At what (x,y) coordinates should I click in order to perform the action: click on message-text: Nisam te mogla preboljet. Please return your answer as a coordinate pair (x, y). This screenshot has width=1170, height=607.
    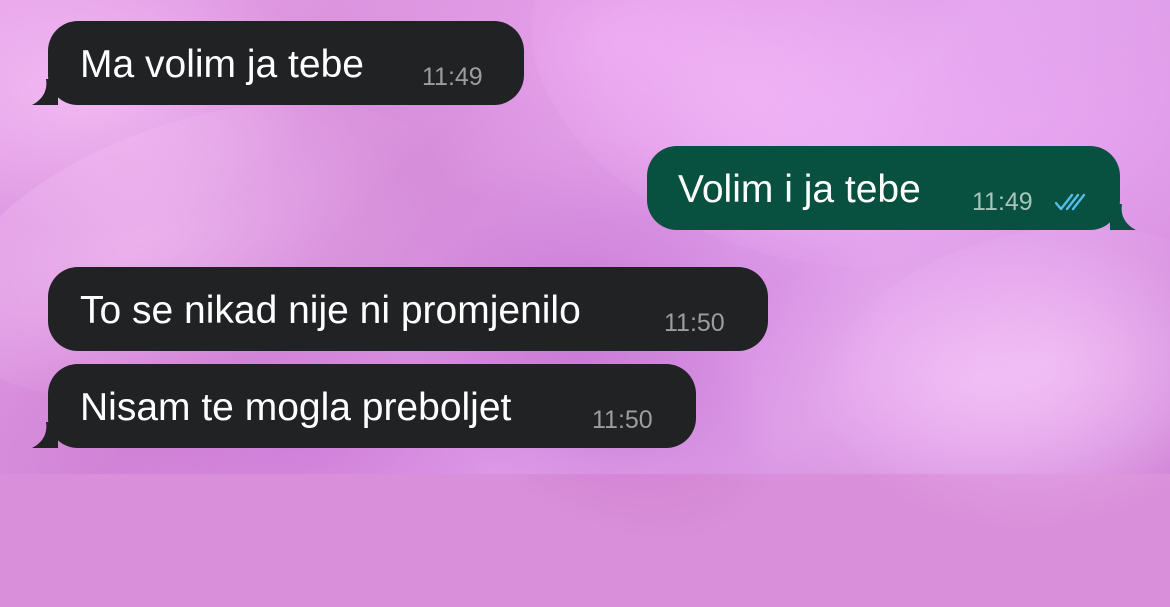
    Looking at the image, I should click on (296, 407).